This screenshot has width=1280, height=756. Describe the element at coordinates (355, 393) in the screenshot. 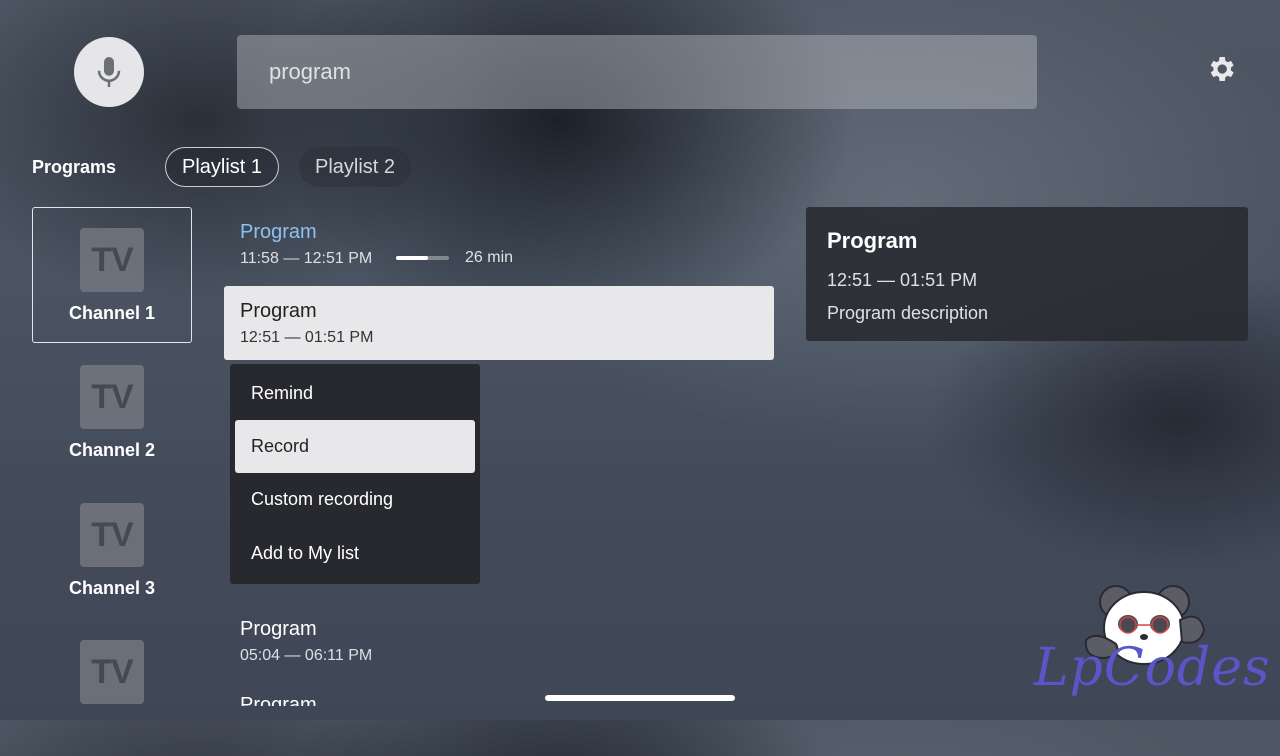

I see `menu-item-remind: Remind` at that location.